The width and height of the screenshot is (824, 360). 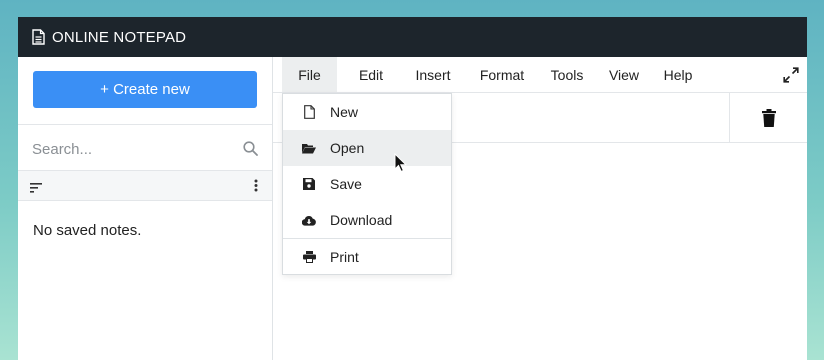 What do you see at coordinates (309, 74) in the screenshot?
I see `menu-file: File` at bounding box center [309, 74].